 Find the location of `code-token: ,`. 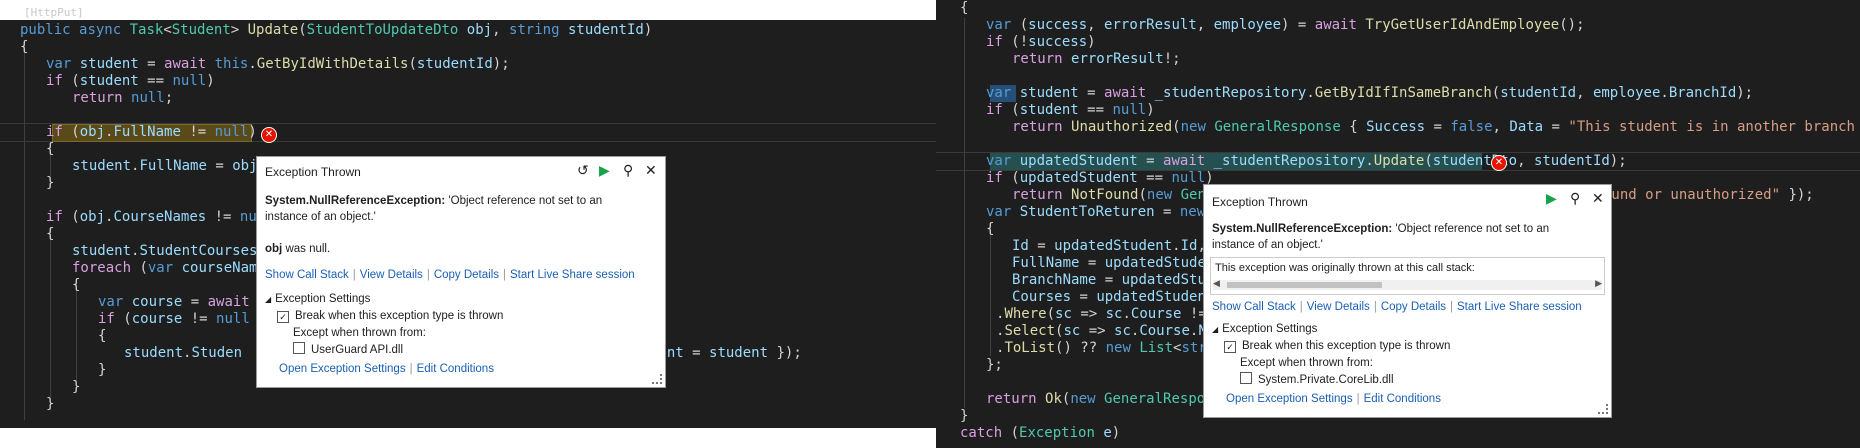

code-token: , is located at coordinates (1584, 93).